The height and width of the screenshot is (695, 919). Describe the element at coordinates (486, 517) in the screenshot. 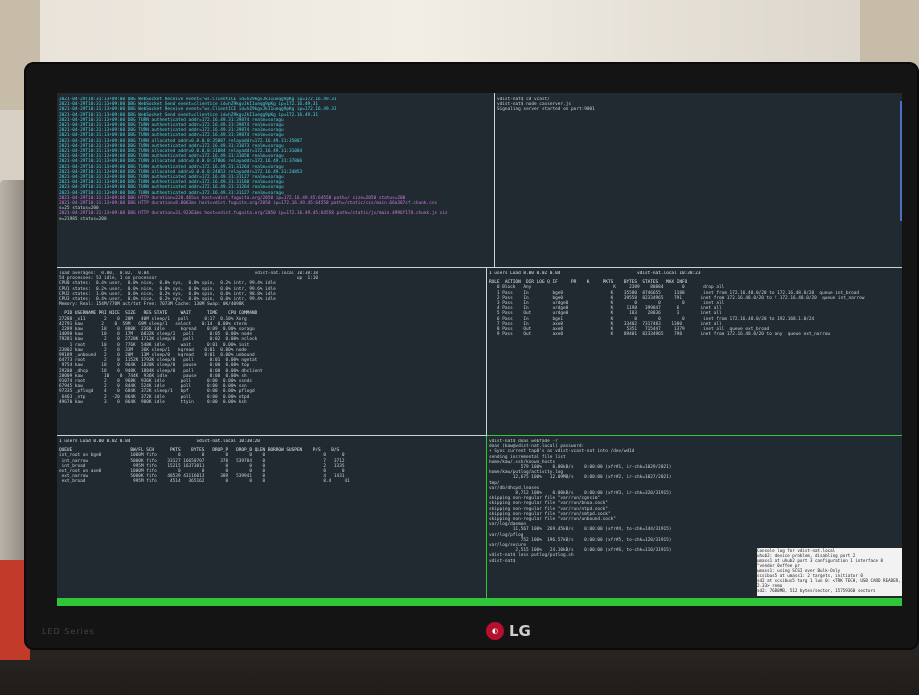

I see `separator-bottom-vertical` at that location.